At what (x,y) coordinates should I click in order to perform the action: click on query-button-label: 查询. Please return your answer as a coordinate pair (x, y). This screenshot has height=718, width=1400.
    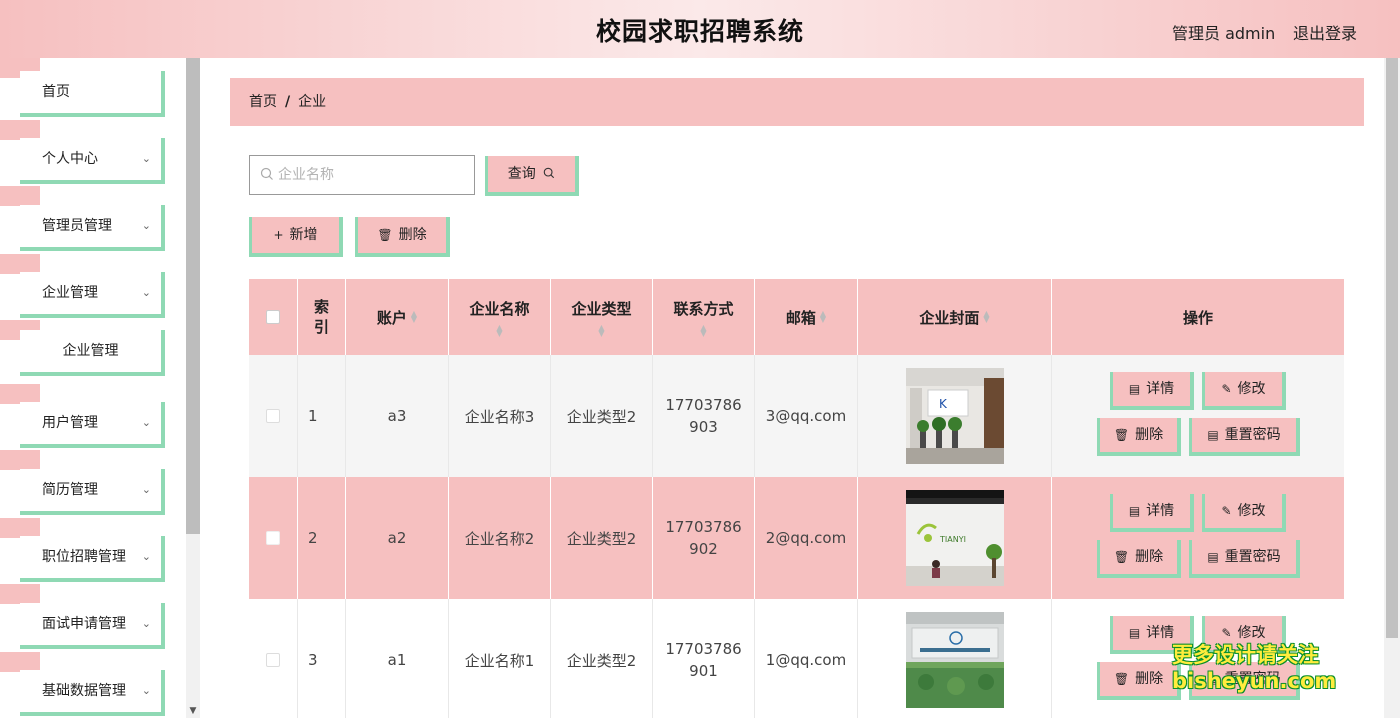
    Looking at the image, I should click on (521, 174).